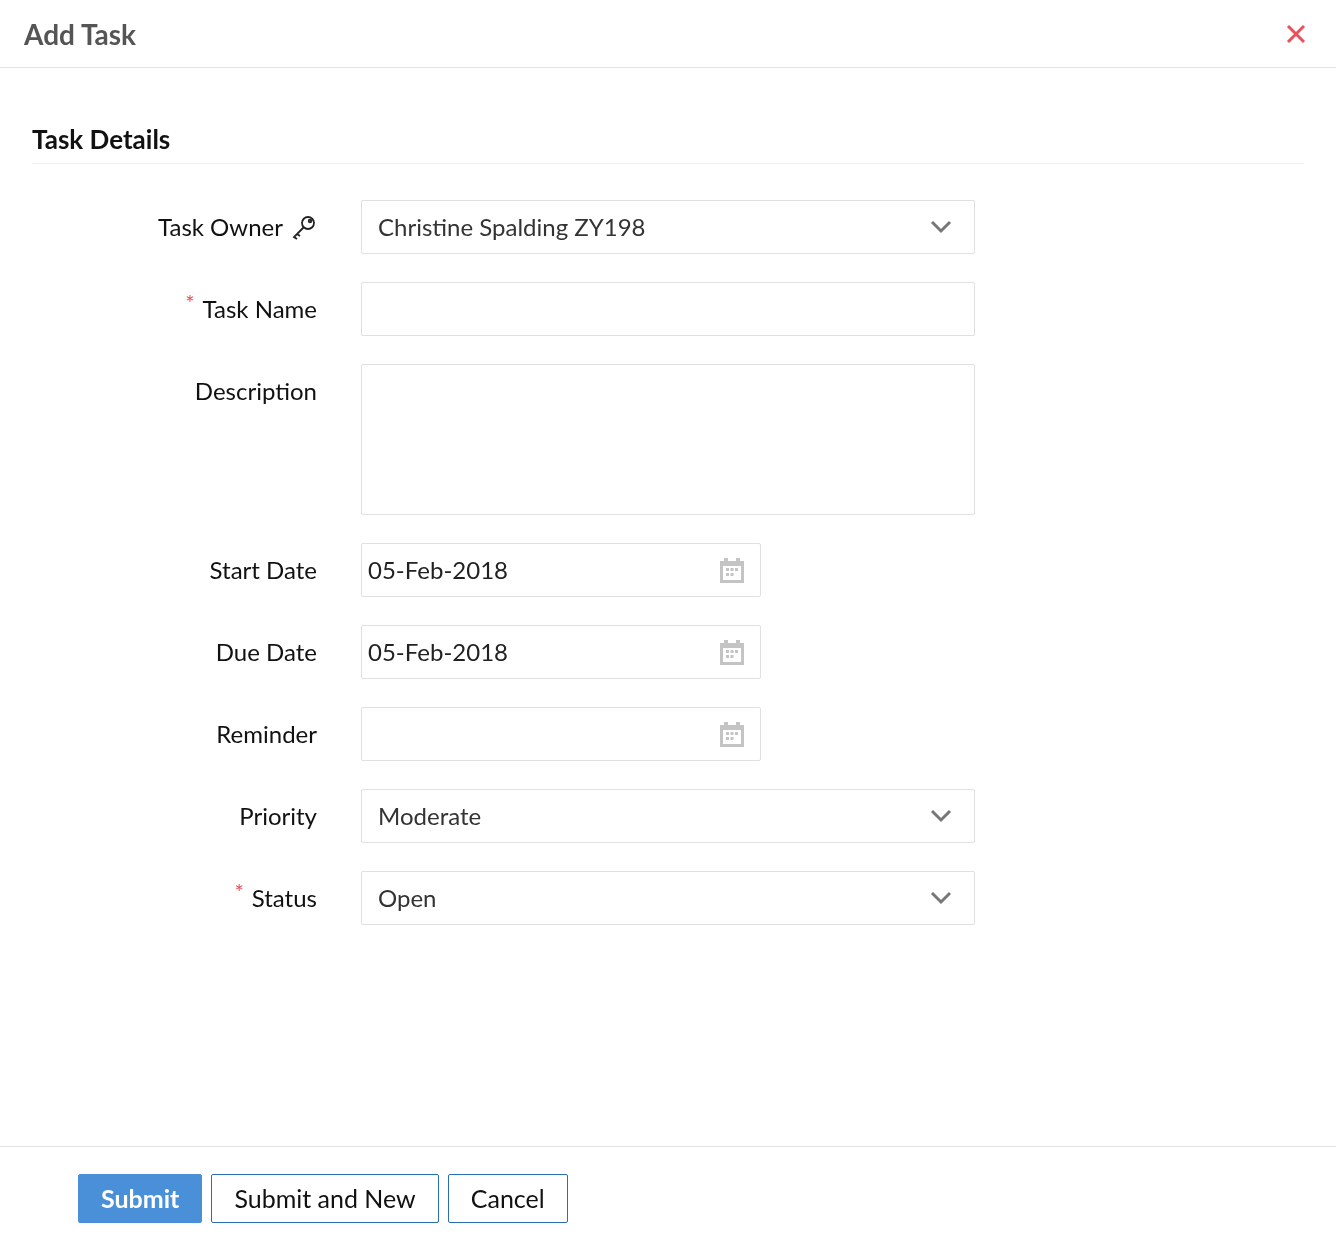 This screenshot has width=1336, height=1244. What do you see at coordinates (259, 309) in the screenshot?
I see `field-label: Task Name` at bounding box center [259, 309].